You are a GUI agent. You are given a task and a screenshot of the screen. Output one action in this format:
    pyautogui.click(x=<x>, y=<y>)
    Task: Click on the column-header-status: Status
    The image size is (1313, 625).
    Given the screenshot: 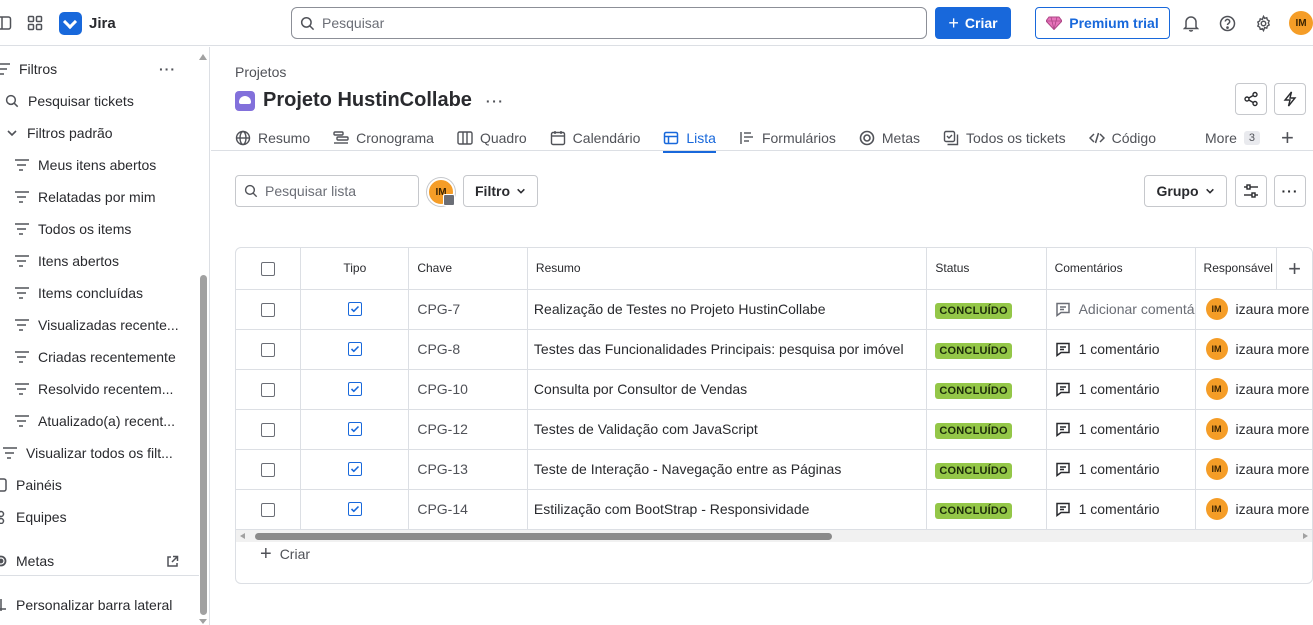 What is the action you would take?
    pyautogui.click(x=986, y=269)
    